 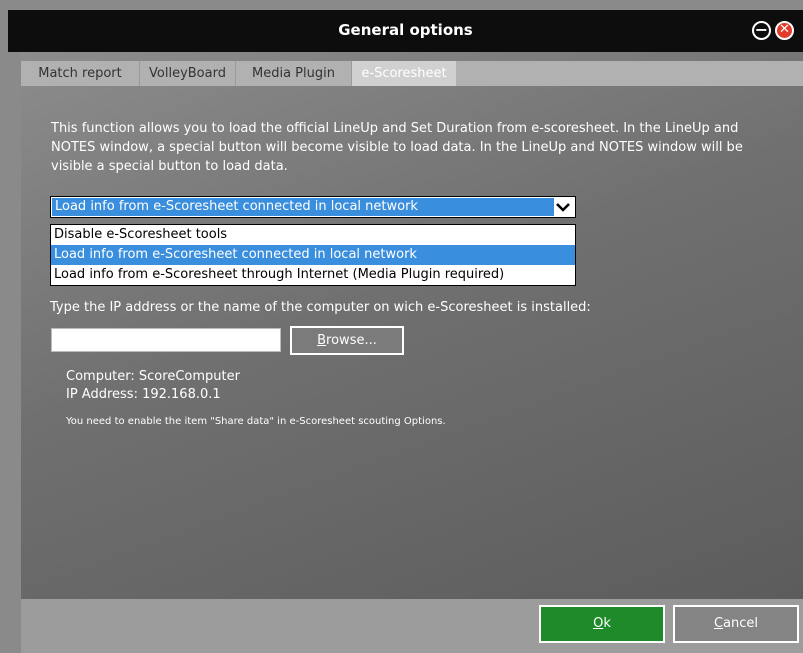 What do you see at coordinates (404, 73) in the screenshot?
I see `tab-e-scoresheet: e-Scoresheet` at bounding box center [404, 73].